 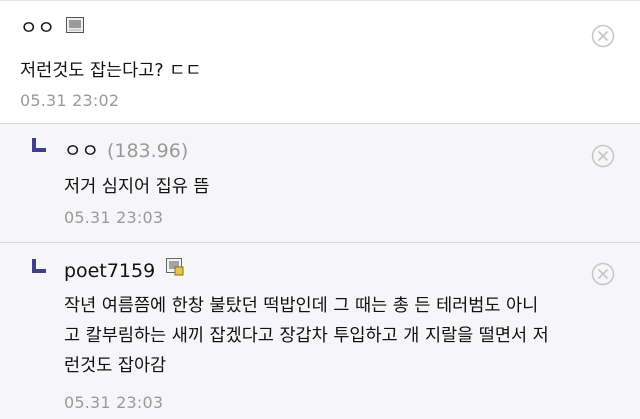 I want to click on comment-text: 저거 심지어 집유 뜸, so click(x=137, y=187).